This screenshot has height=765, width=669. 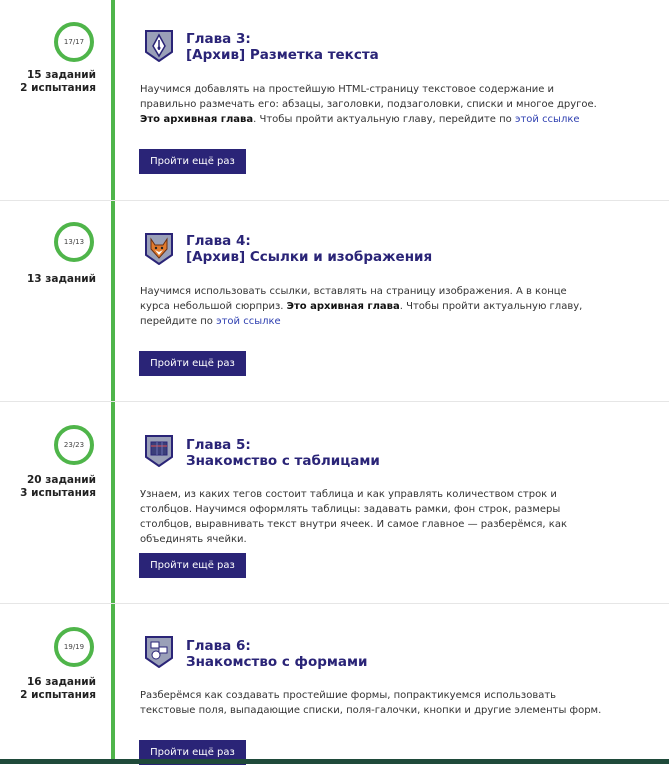 I want to click on task-counts: 13 заданий, so click(x=48, y=279).